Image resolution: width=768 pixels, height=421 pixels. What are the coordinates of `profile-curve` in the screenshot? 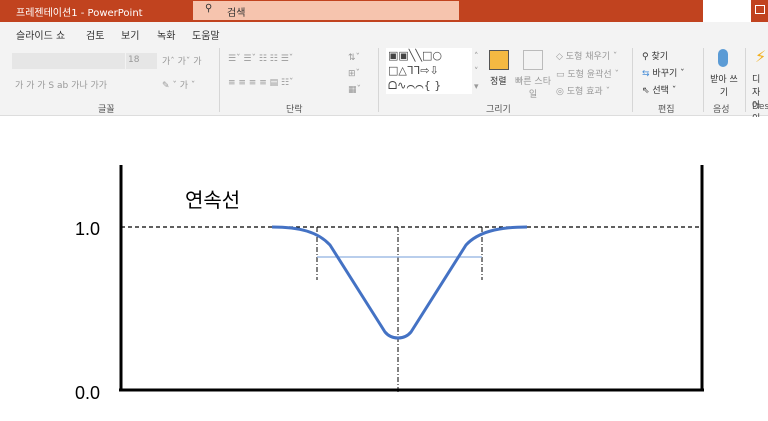 It's located at (399, 282).